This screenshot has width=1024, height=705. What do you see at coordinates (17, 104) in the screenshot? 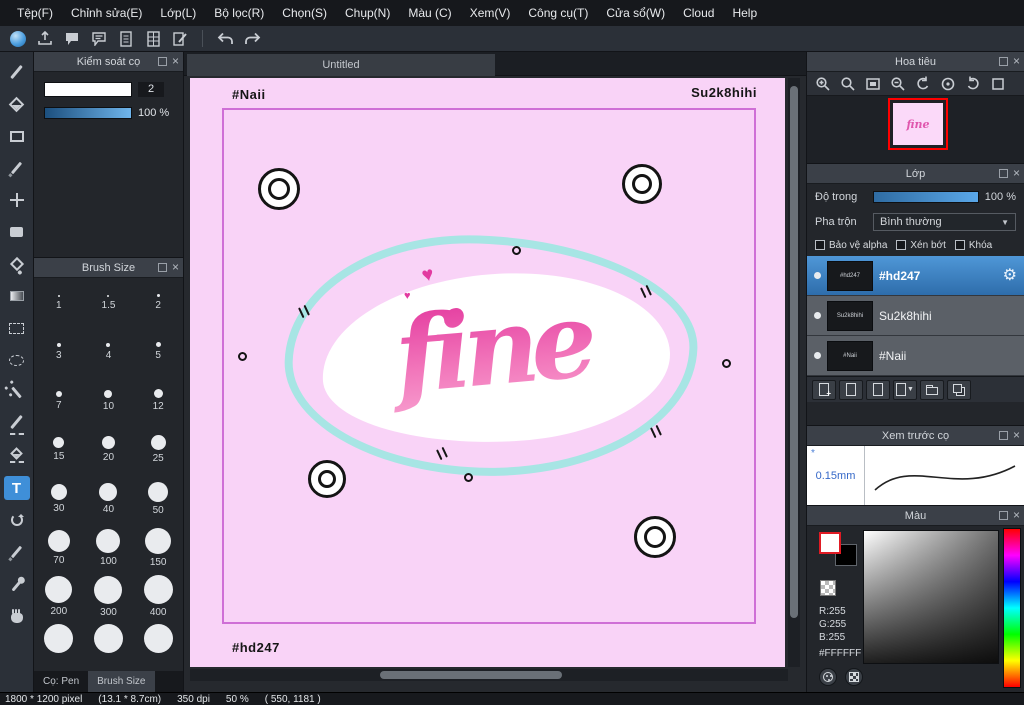
I see `tool-eraser` at bounding box center [17, 104].